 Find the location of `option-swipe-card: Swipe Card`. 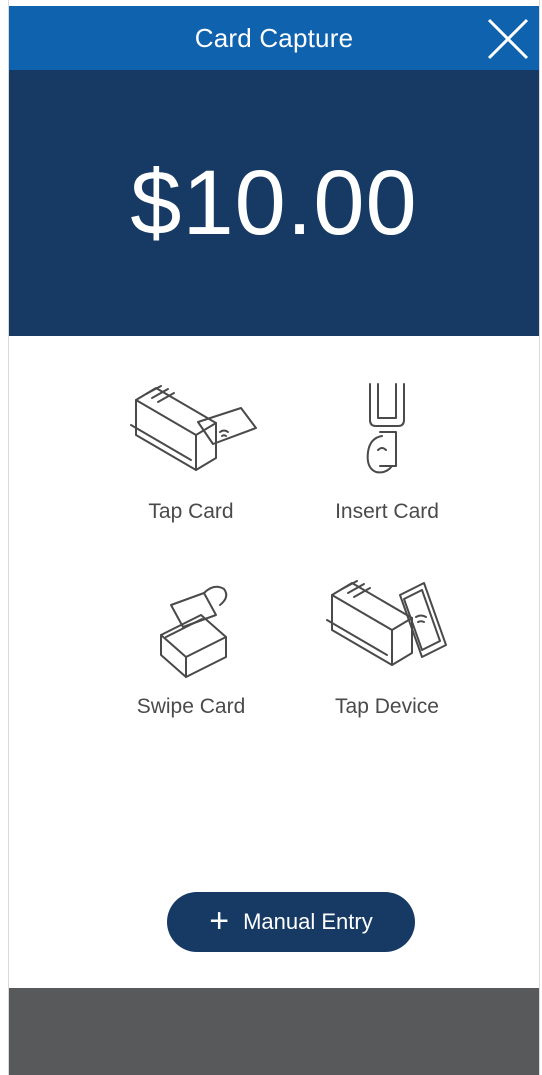

option-swipe-card: Swipe Card is located at coordinates (191, 647).